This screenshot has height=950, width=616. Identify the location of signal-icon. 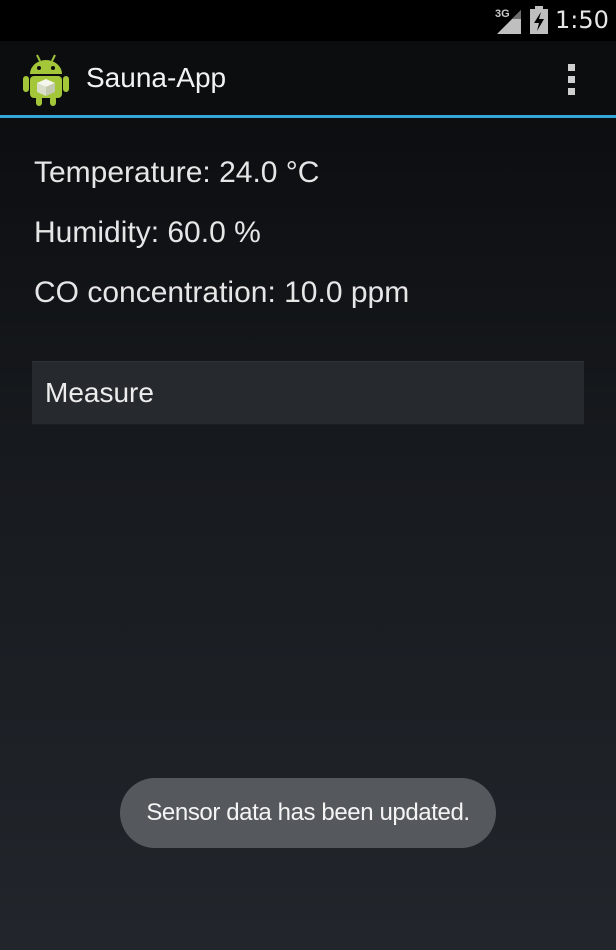
(509, 22).